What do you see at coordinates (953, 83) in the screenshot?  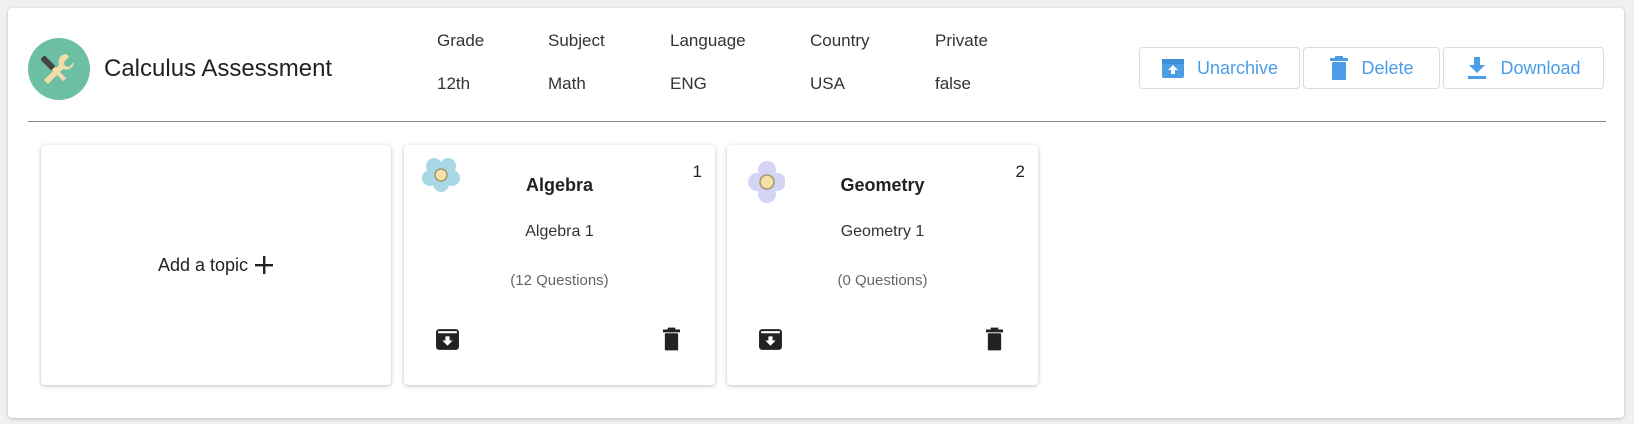 I see `meta-value: false` at bounding box center [953, 83].